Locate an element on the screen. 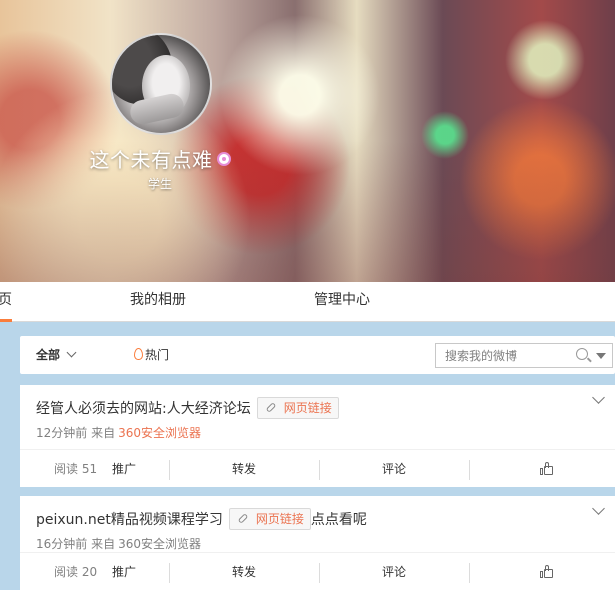 This screenshot has width=615, height=590. post-time: 12分钟前 is located at coordinates (61, 433).